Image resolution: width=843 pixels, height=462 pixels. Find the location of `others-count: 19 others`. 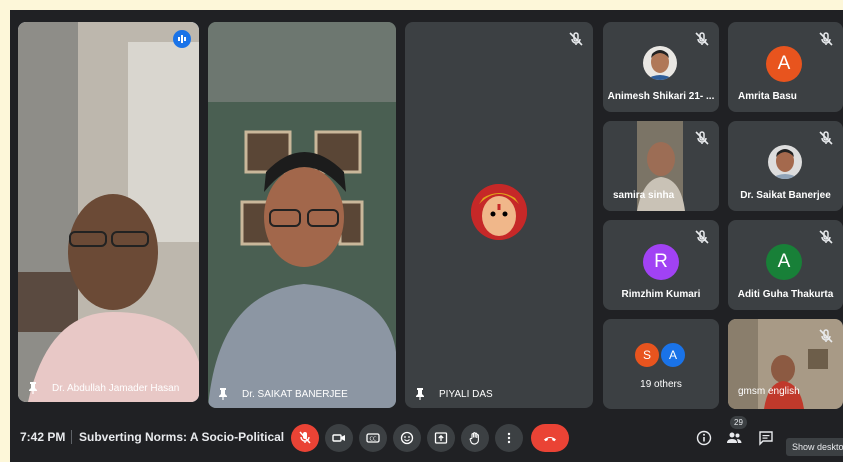

others-count: 19 others is located at coordinates (661, 384).